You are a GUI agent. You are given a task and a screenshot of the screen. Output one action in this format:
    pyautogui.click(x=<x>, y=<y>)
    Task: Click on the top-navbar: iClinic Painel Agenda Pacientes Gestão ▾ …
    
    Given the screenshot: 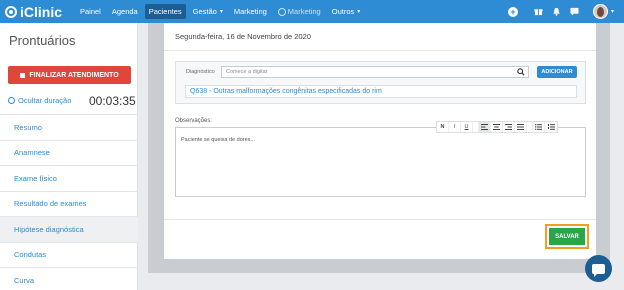 What is the action you would take?
    pyautogui.click(x=312, y=11)
    